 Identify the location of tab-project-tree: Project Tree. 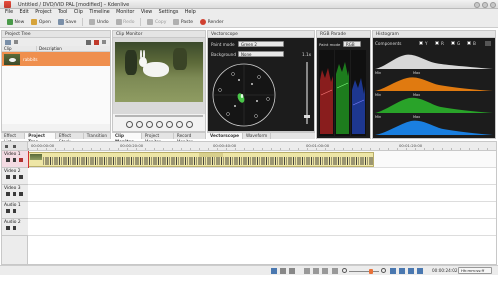
(40, 138).